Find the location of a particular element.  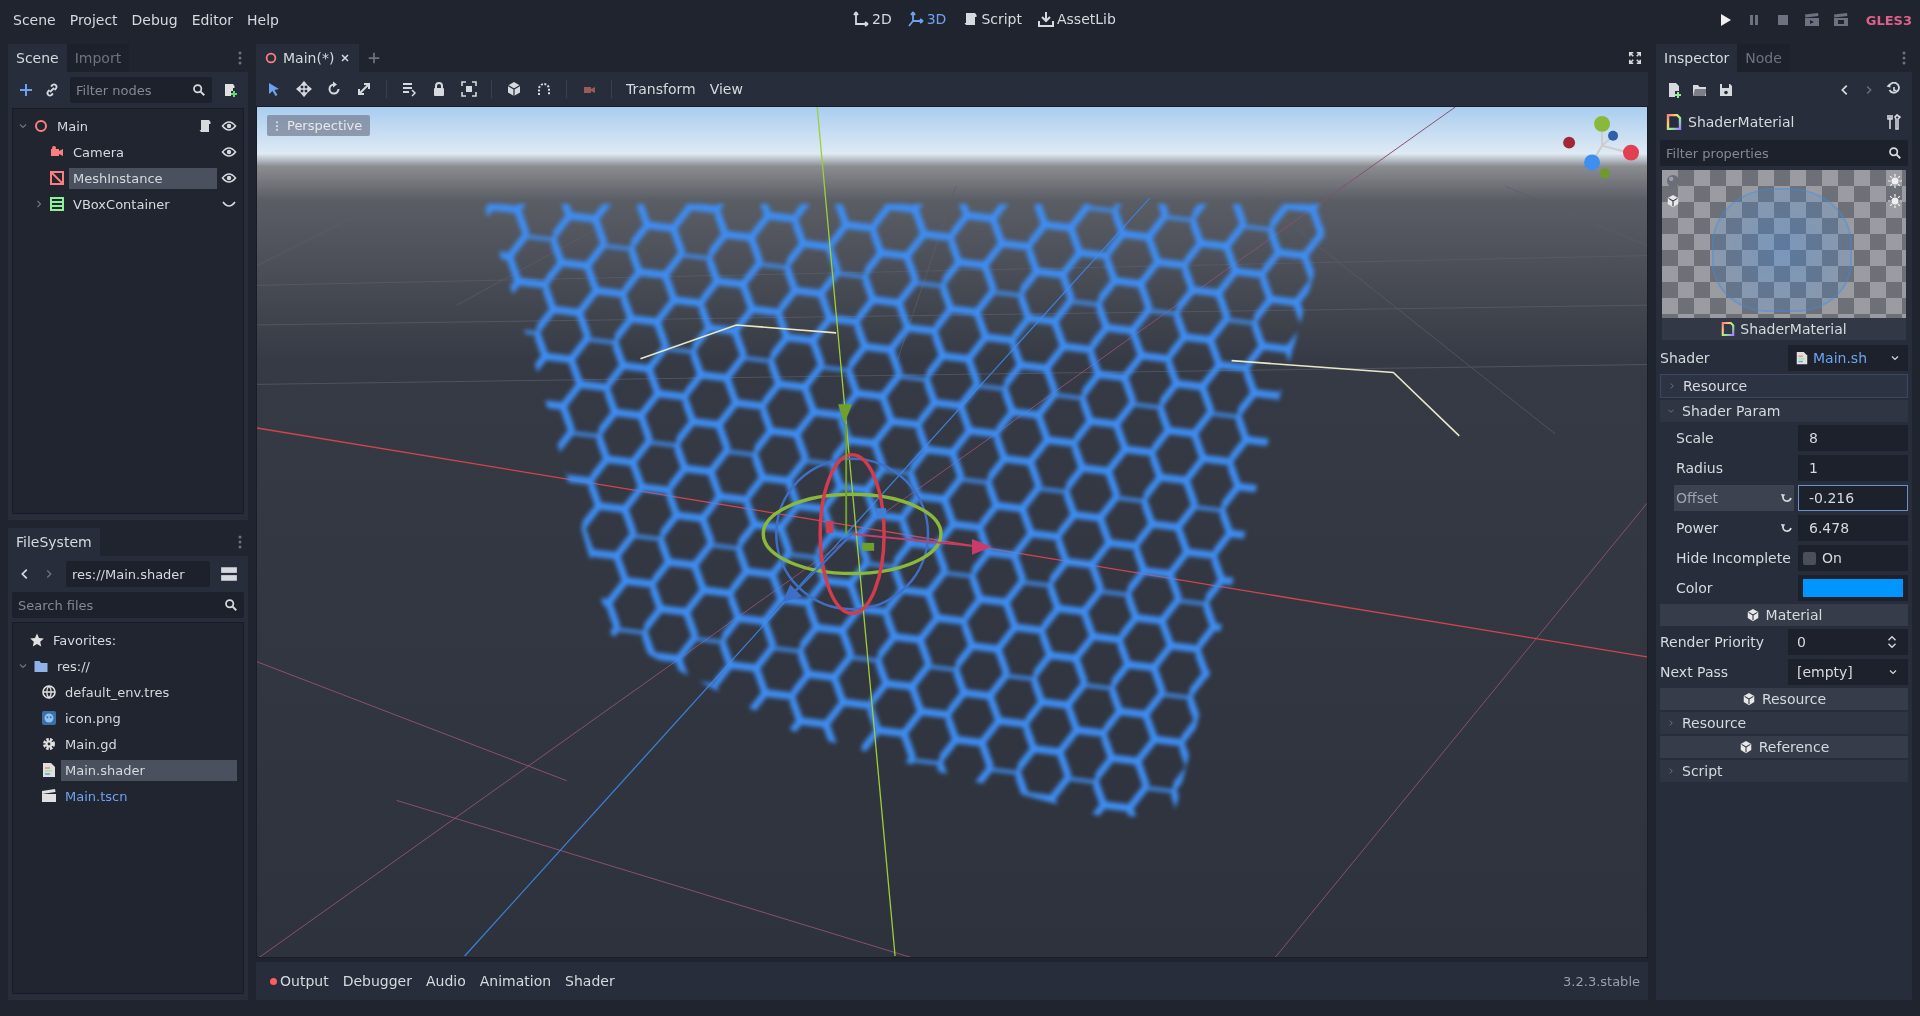

bottom-panel-tab: Audio is located at coordinates (446, 981).